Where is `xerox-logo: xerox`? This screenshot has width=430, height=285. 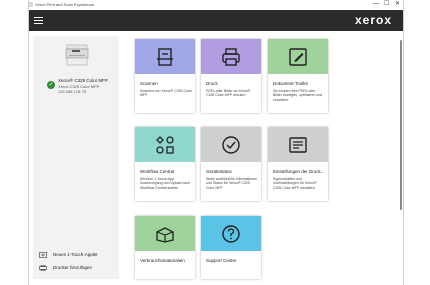 xerox-logo: xerox is located at coordinates (373, 20).